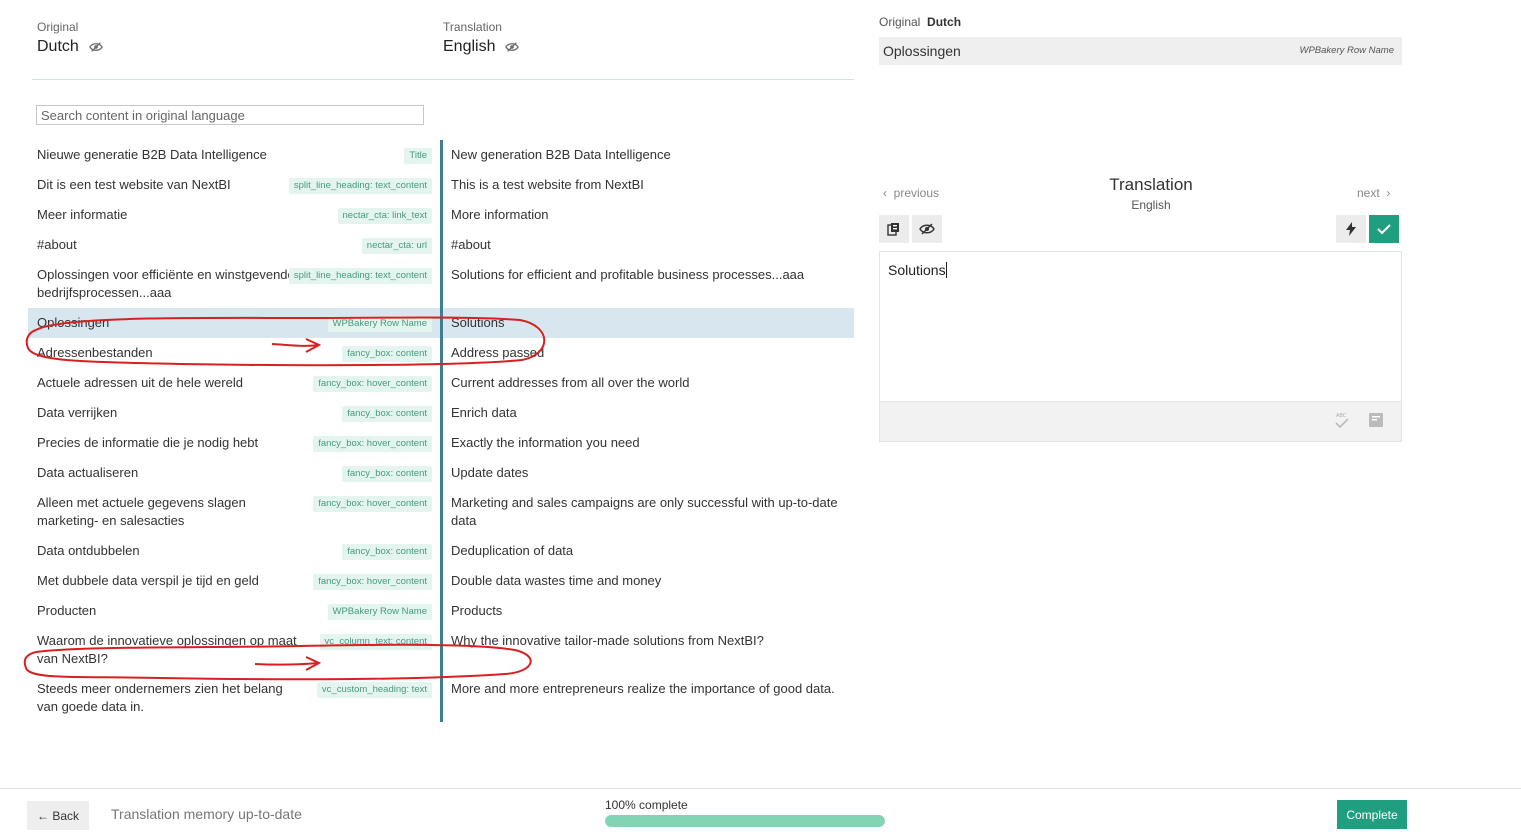  I want to click on original-text: Dit is een test website van NextBI, so click(134, 184).